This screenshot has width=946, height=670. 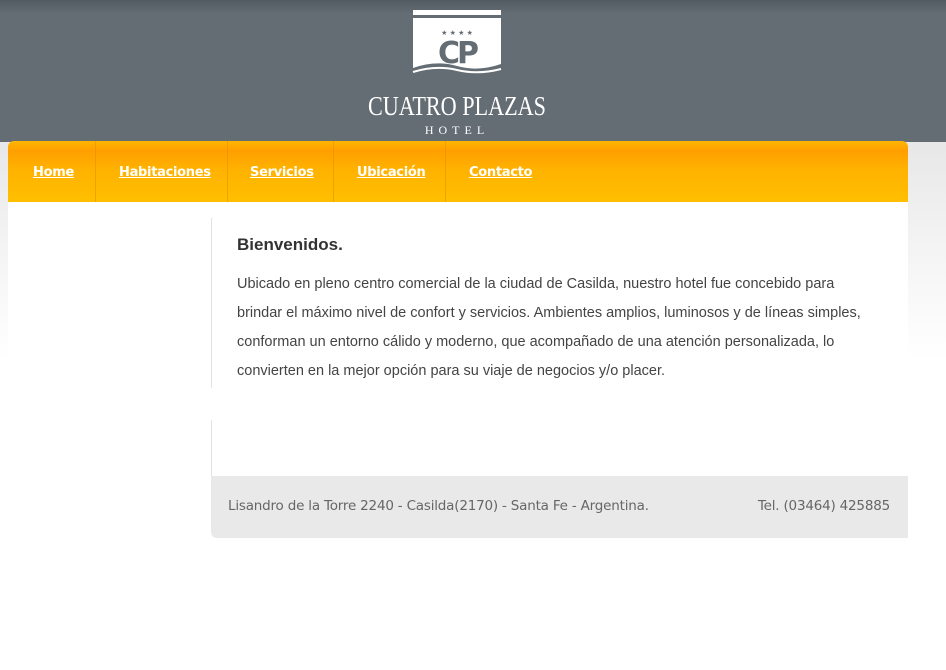 I want to click on page-title: Bienvenidos., so click(x=290, y=244).